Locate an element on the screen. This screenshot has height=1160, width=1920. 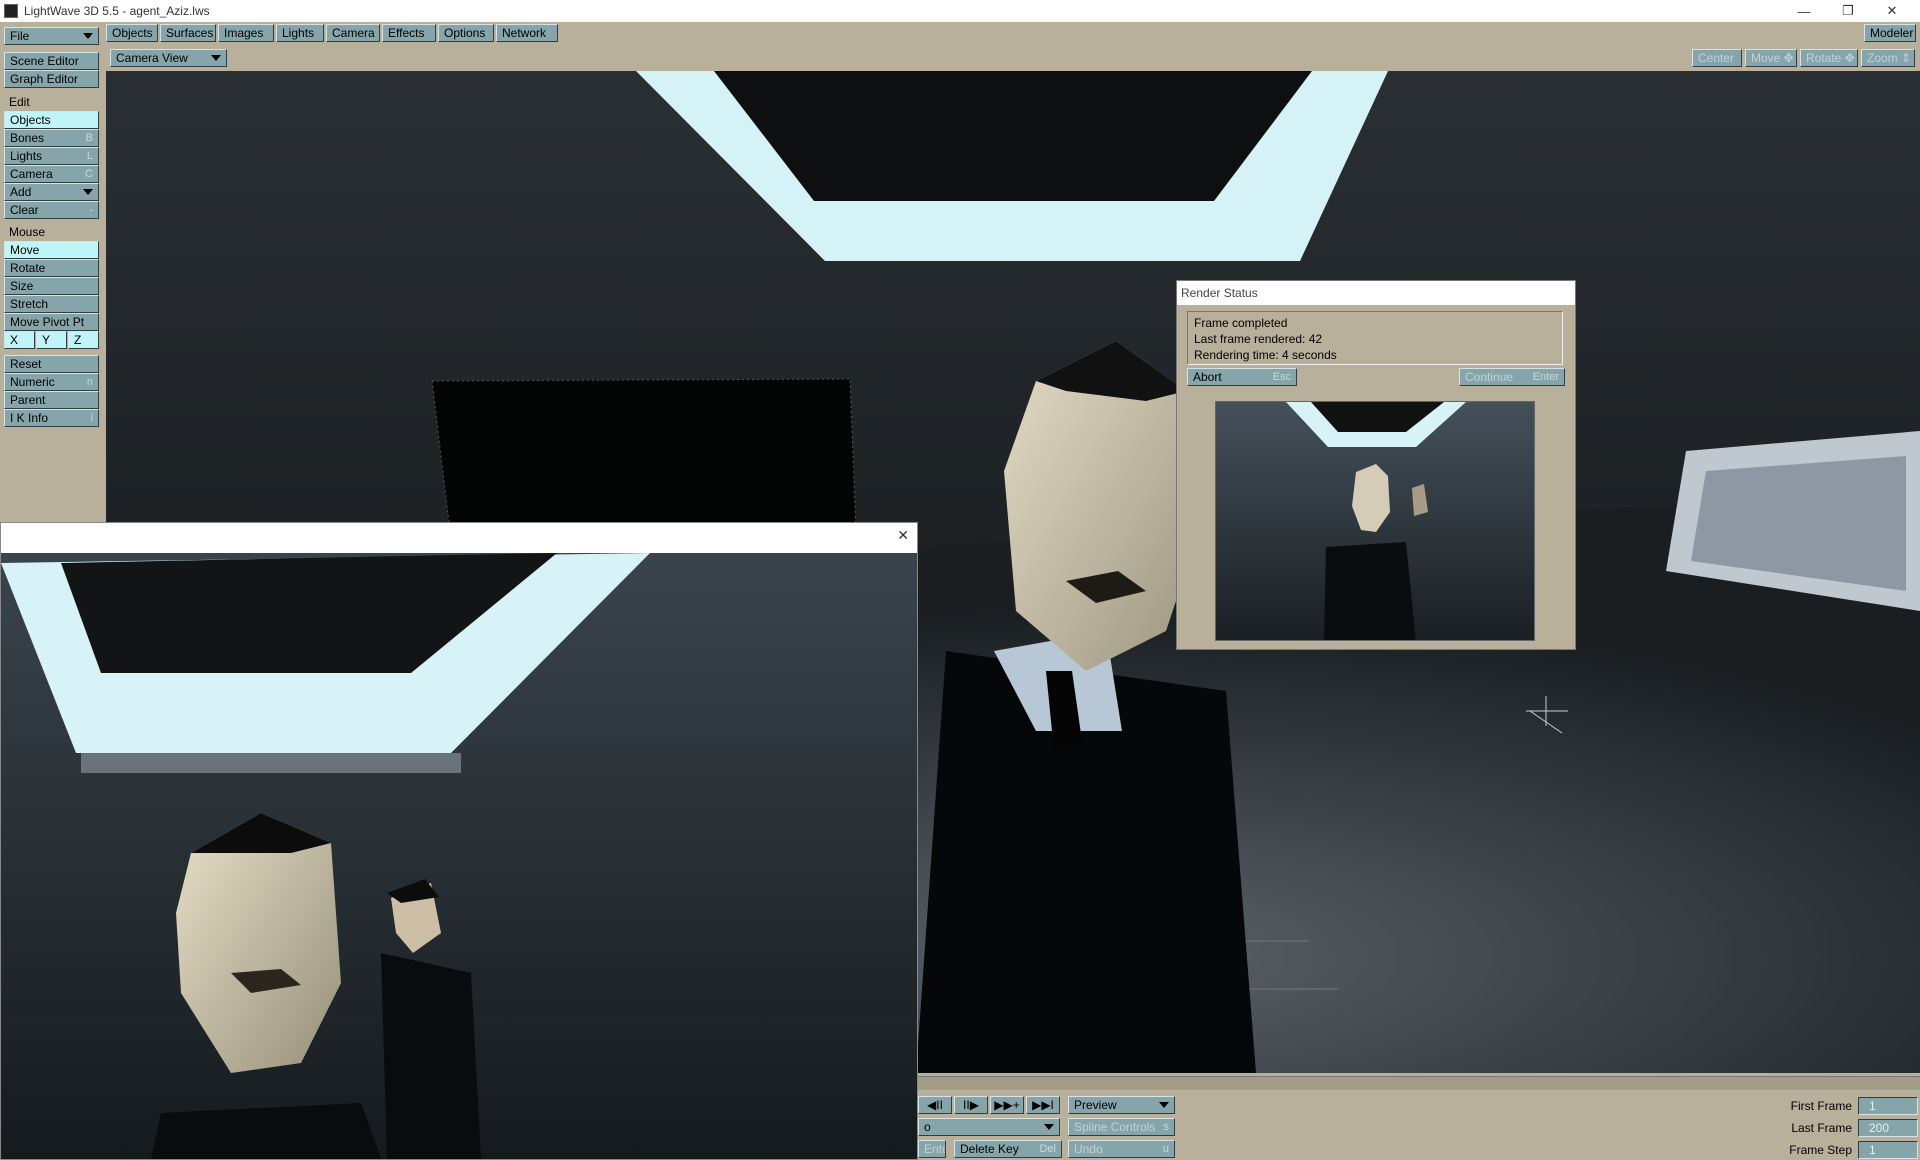
misc-item-i-k-info: I K Info i is located at coordinates (51, 418).